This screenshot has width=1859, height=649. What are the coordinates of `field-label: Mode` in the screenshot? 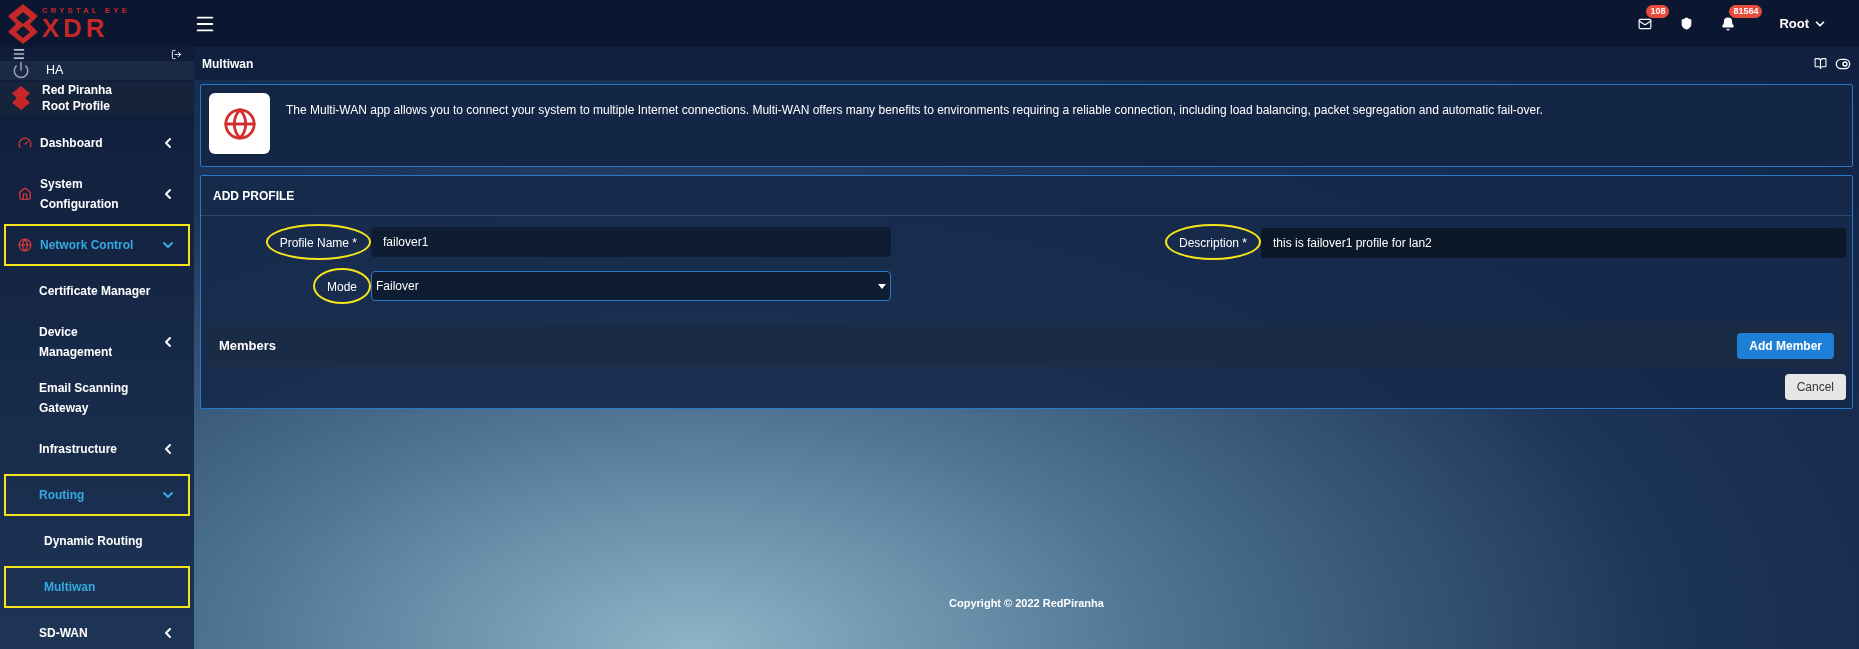 It's located at (341, 287).